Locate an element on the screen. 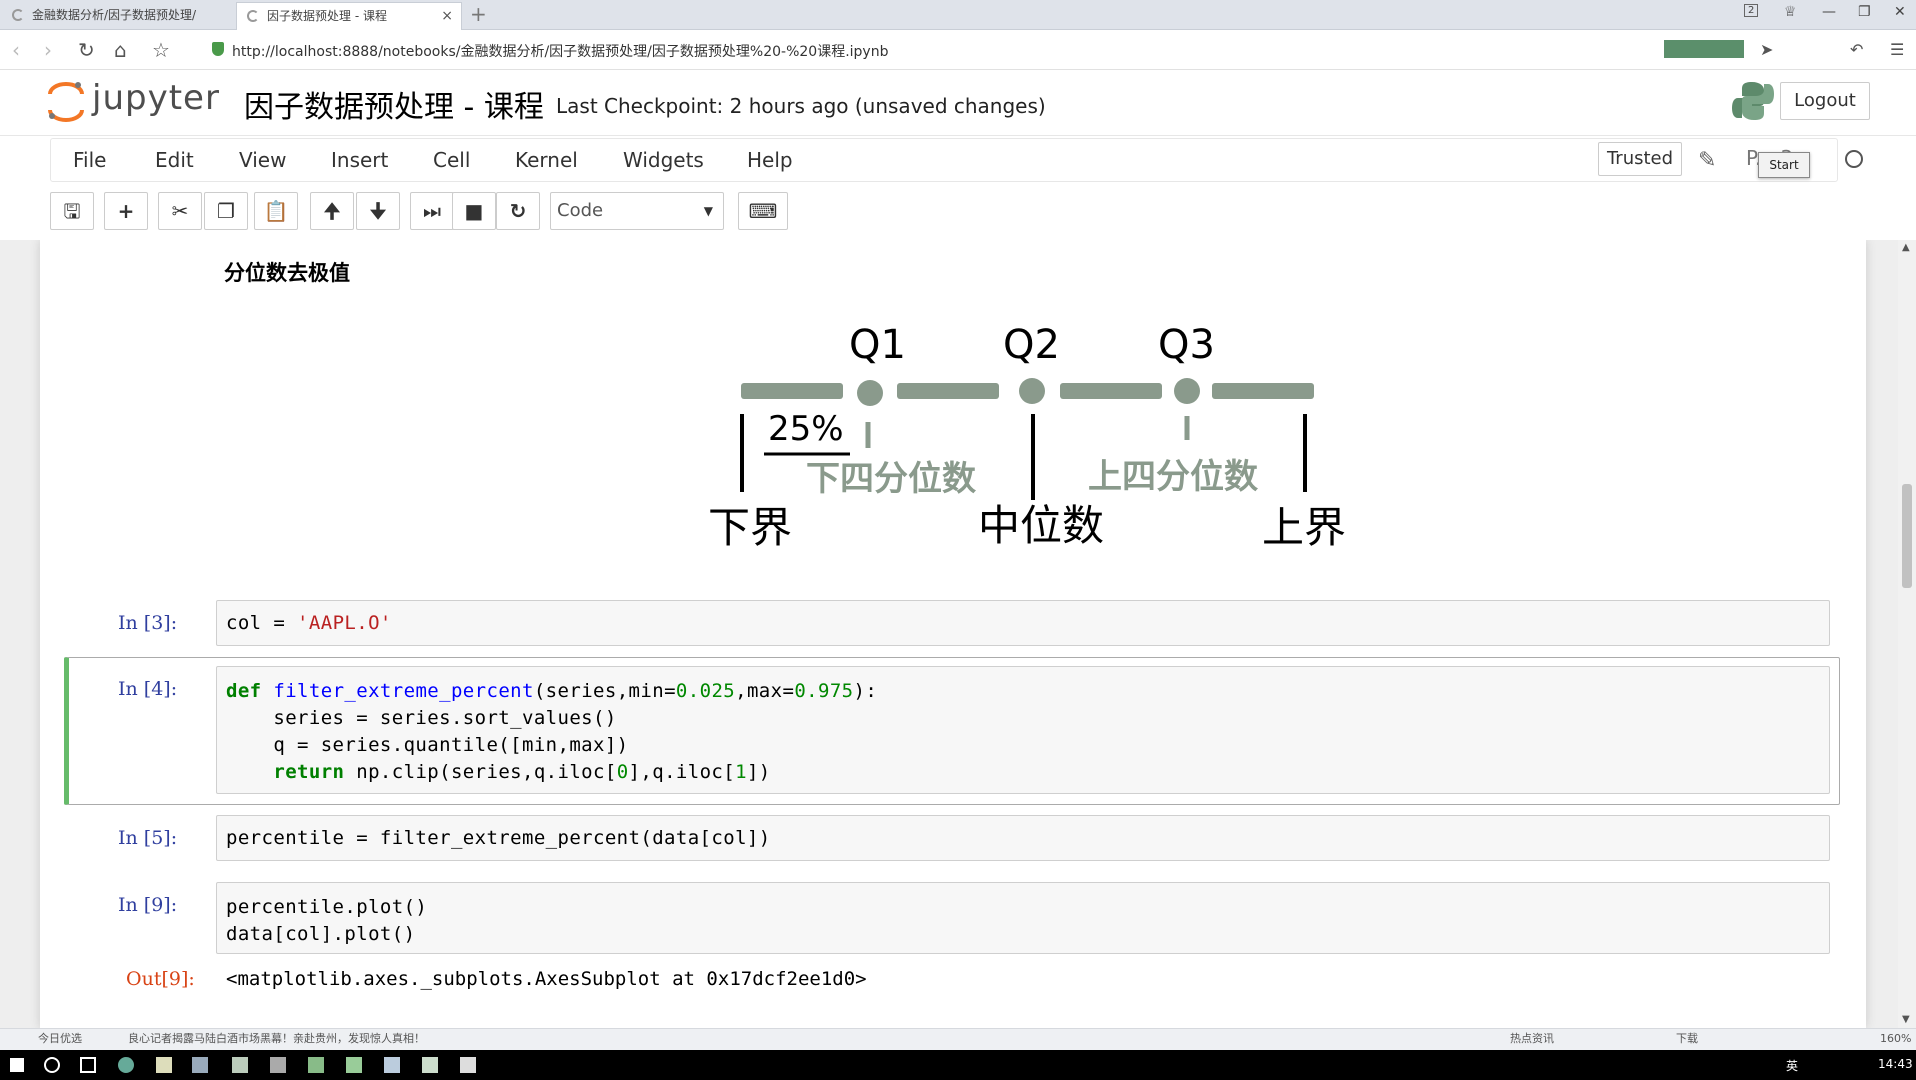  browser-tab-2: 因子数据预处理 - 课程 × is located at coordinates (349, 16).